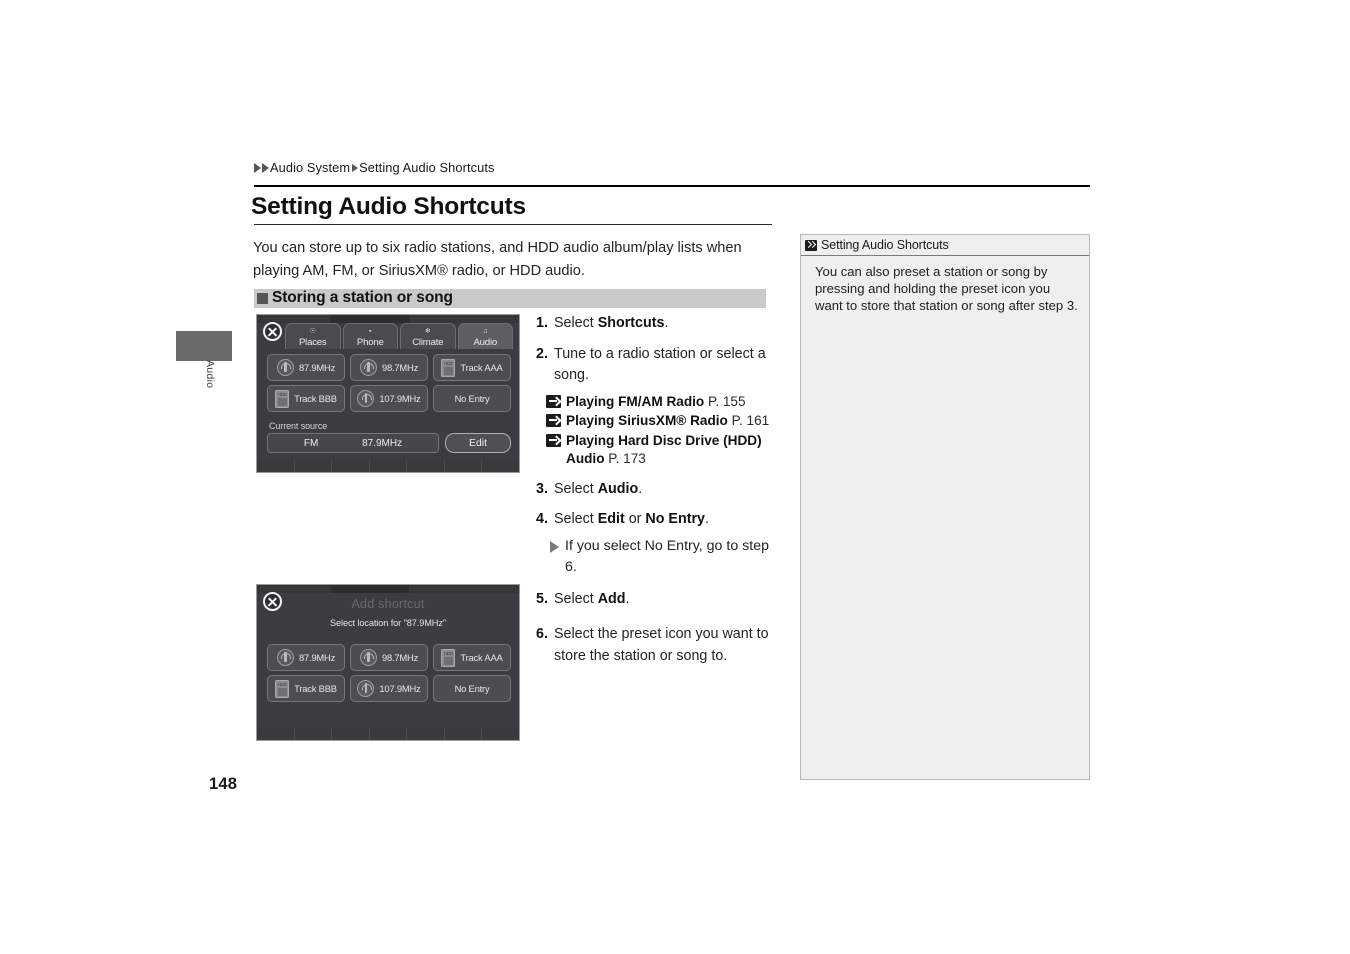  Describe the element at coordinates (370, 336) in the screenshot. I see `device-tab-phone: ▪ Phone` at that location.